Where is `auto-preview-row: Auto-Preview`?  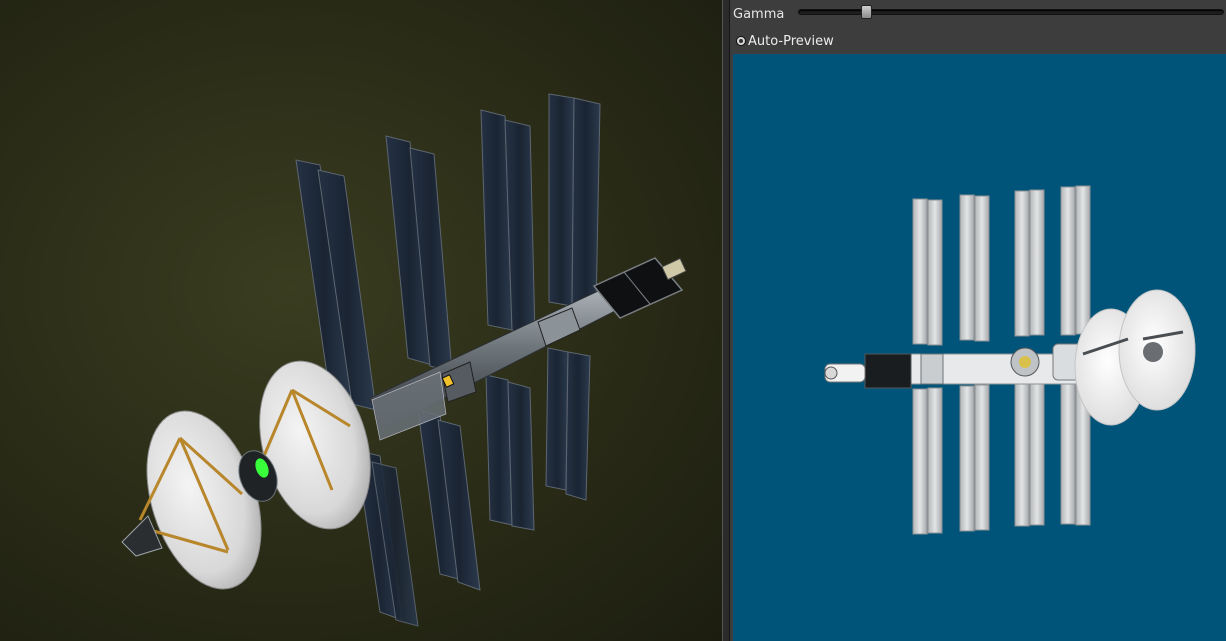 auto-preview-row: Auto-Preview is located at coordinates (978, 42).